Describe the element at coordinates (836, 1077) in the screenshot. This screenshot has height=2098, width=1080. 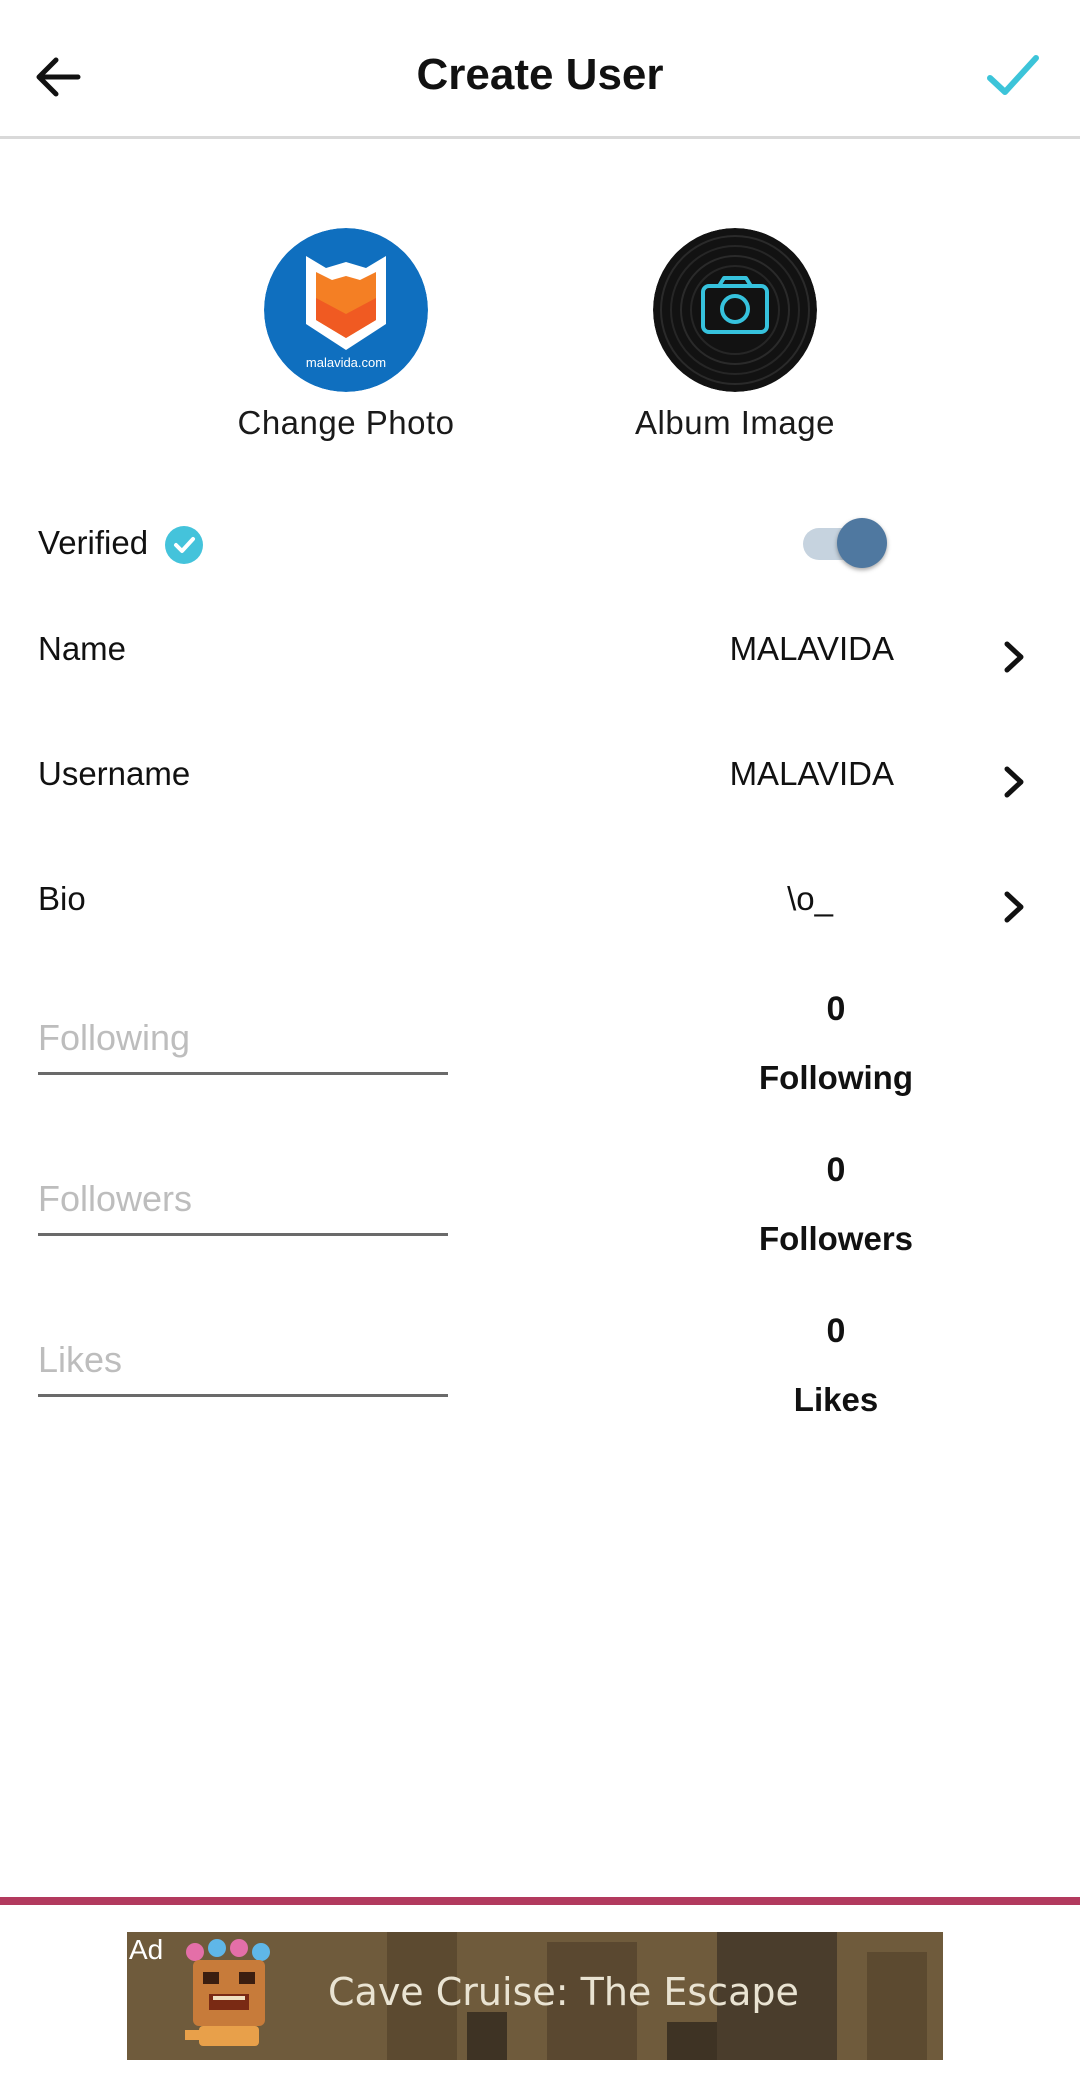
I see `following-stat-label: Following` at that location.